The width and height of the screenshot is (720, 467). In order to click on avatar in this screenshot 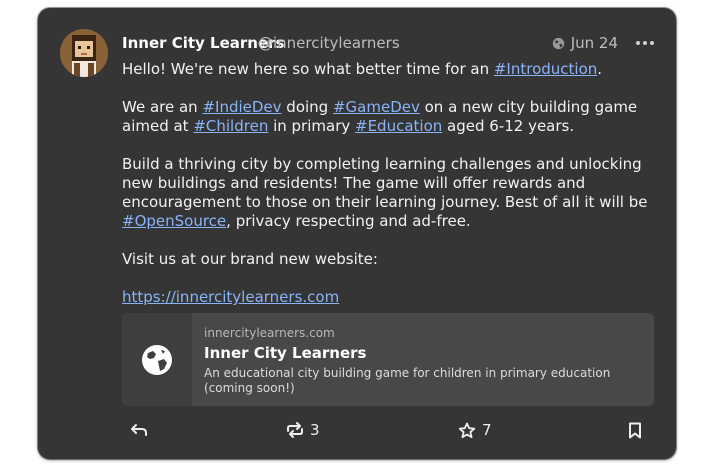, I will do `click(84, 53)`.